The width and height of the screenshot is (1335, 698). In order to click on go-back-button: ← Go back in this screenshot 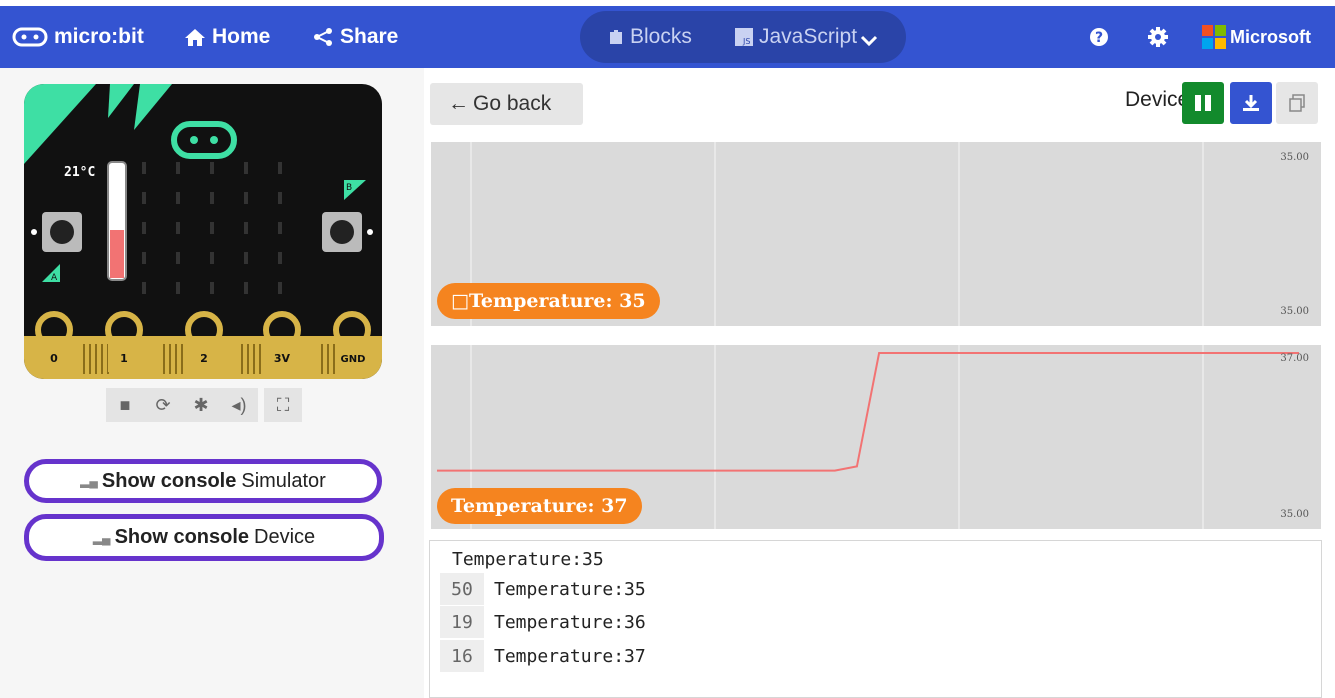, I will do `click(506, 104)`.